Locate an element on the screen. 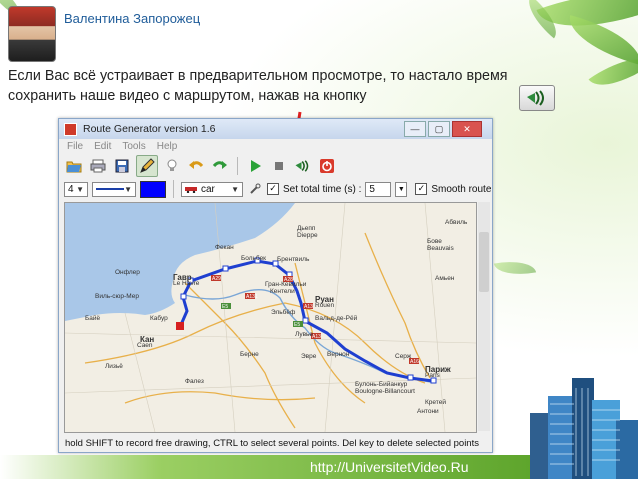  line-style-select: ▼ is located at coordinates (114, 189).